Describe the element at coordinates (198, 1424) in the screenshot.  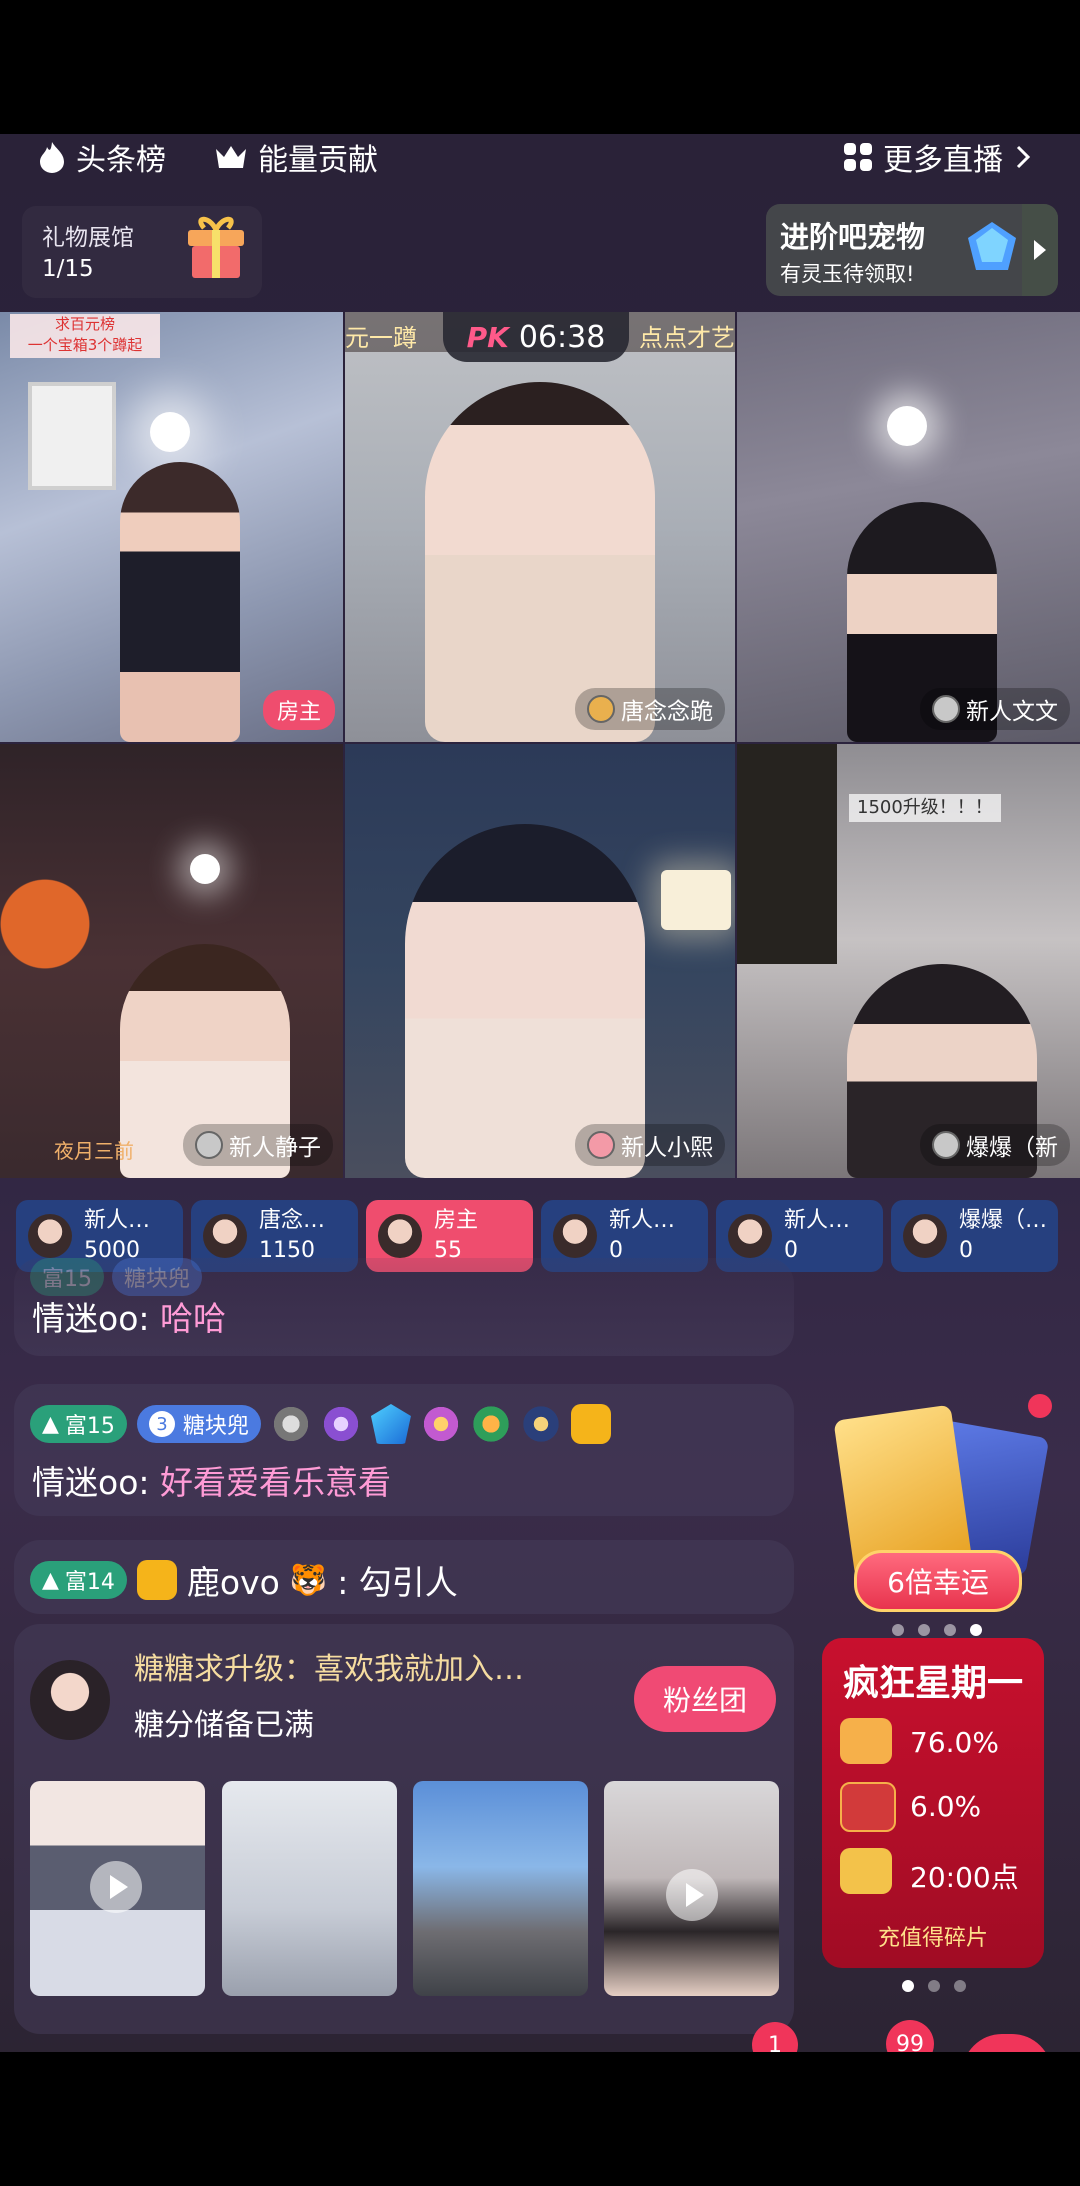
I see `fan-badge: 3 糖块兜` at that location.